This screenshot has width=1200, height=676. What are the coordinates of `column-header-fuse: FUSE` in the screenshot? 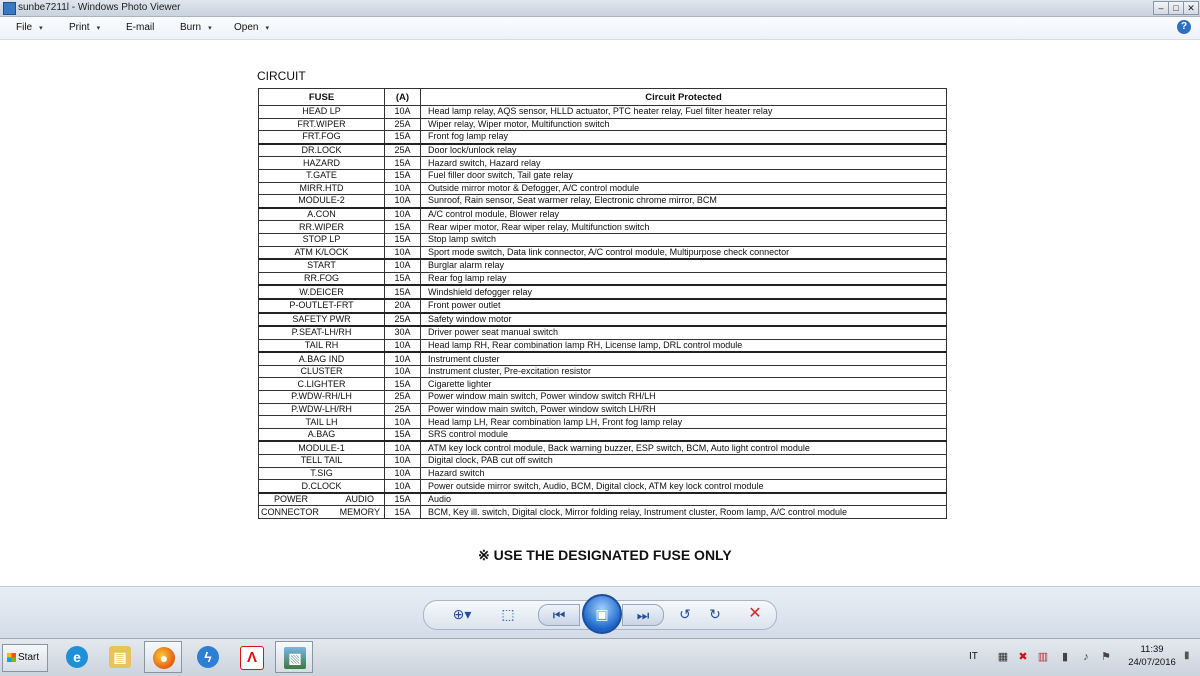 It's located at (321, 97).